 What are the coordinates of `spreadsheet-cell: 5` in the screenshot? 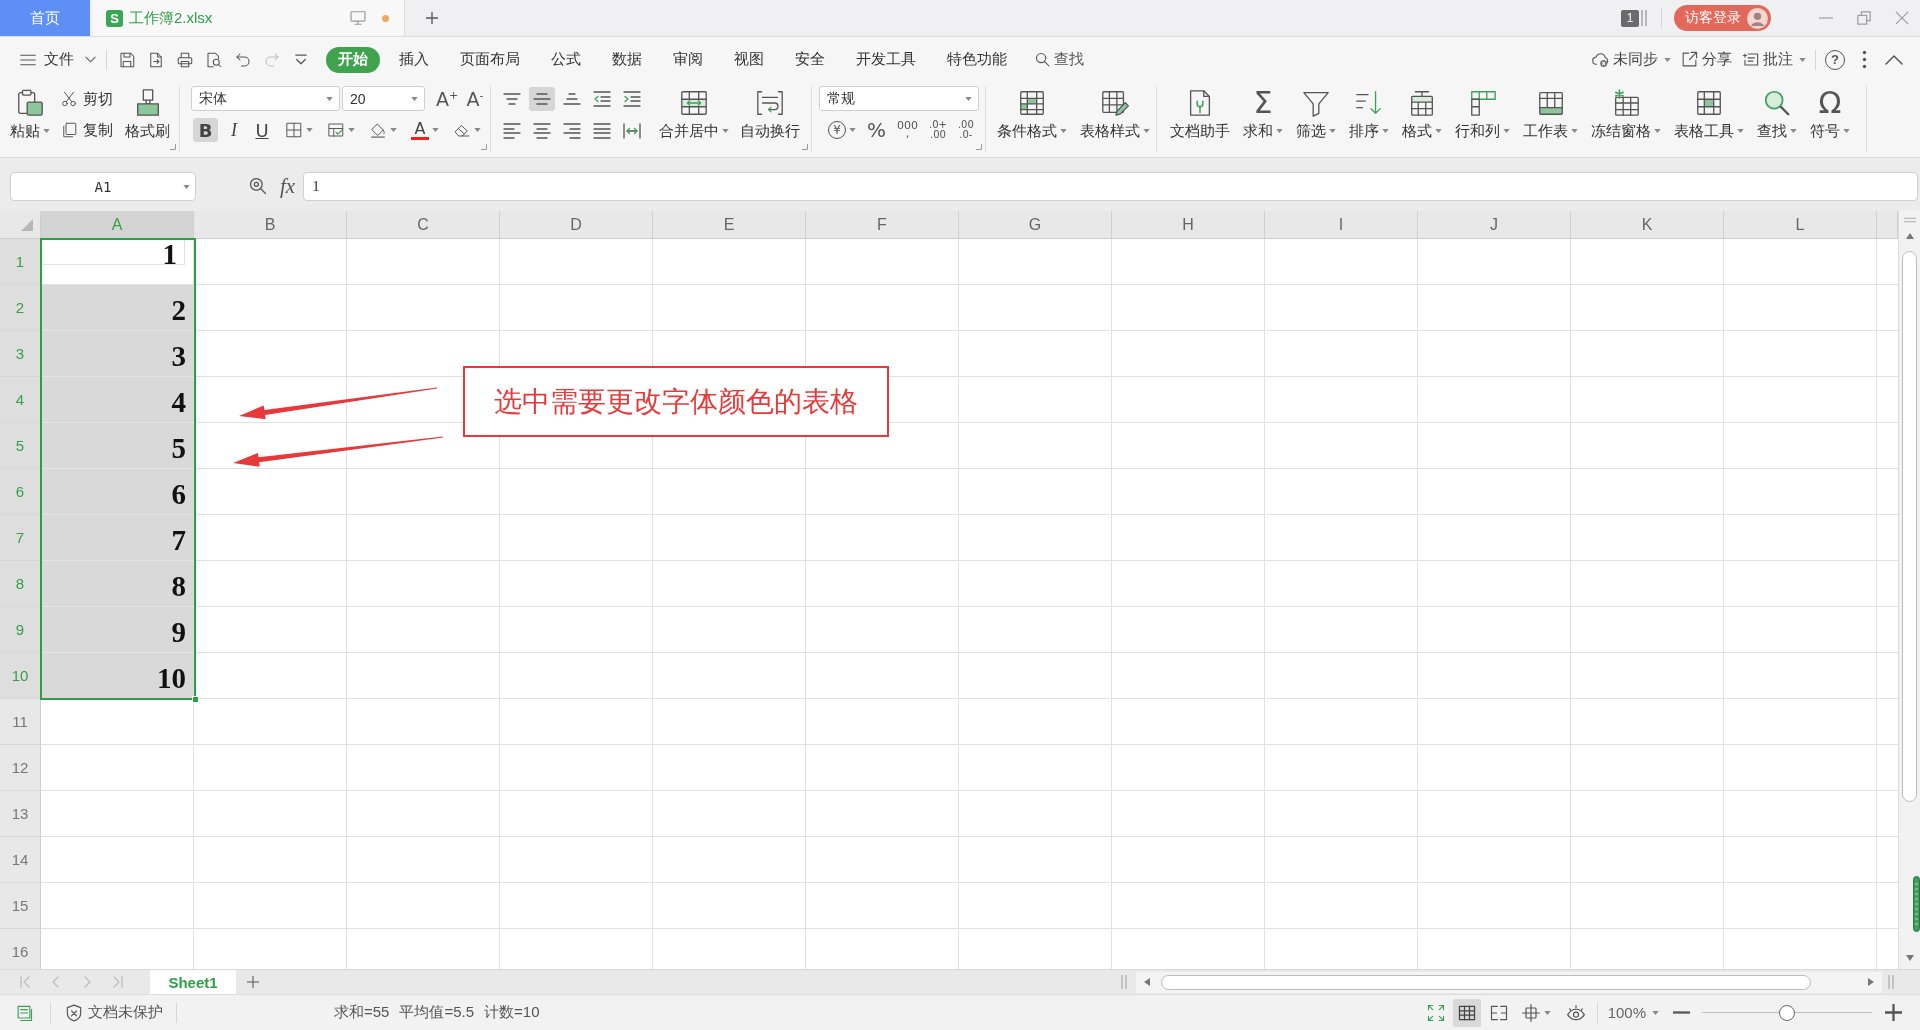 It's located at (117, 446).